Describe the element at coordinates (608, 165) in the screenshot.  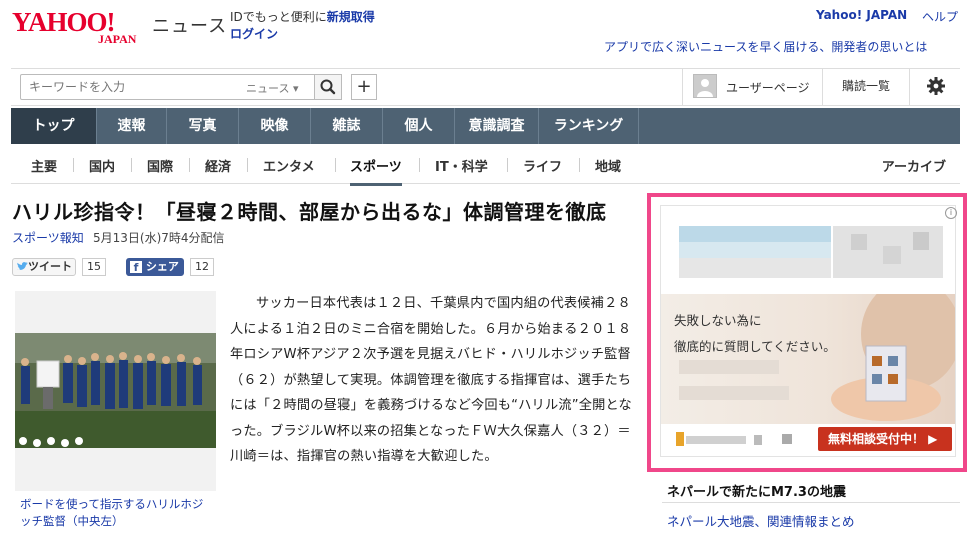
I see `tab-region: 地域` at that location.